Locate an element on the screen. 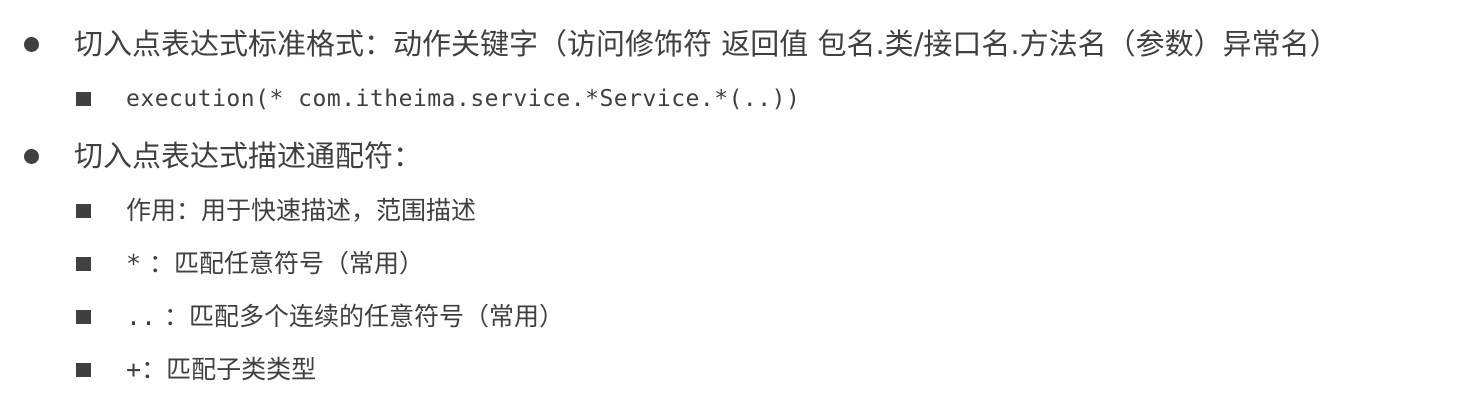  sub-item-text: 作用：用于快速描述，范围描述 is located at coordinates (301, 210).